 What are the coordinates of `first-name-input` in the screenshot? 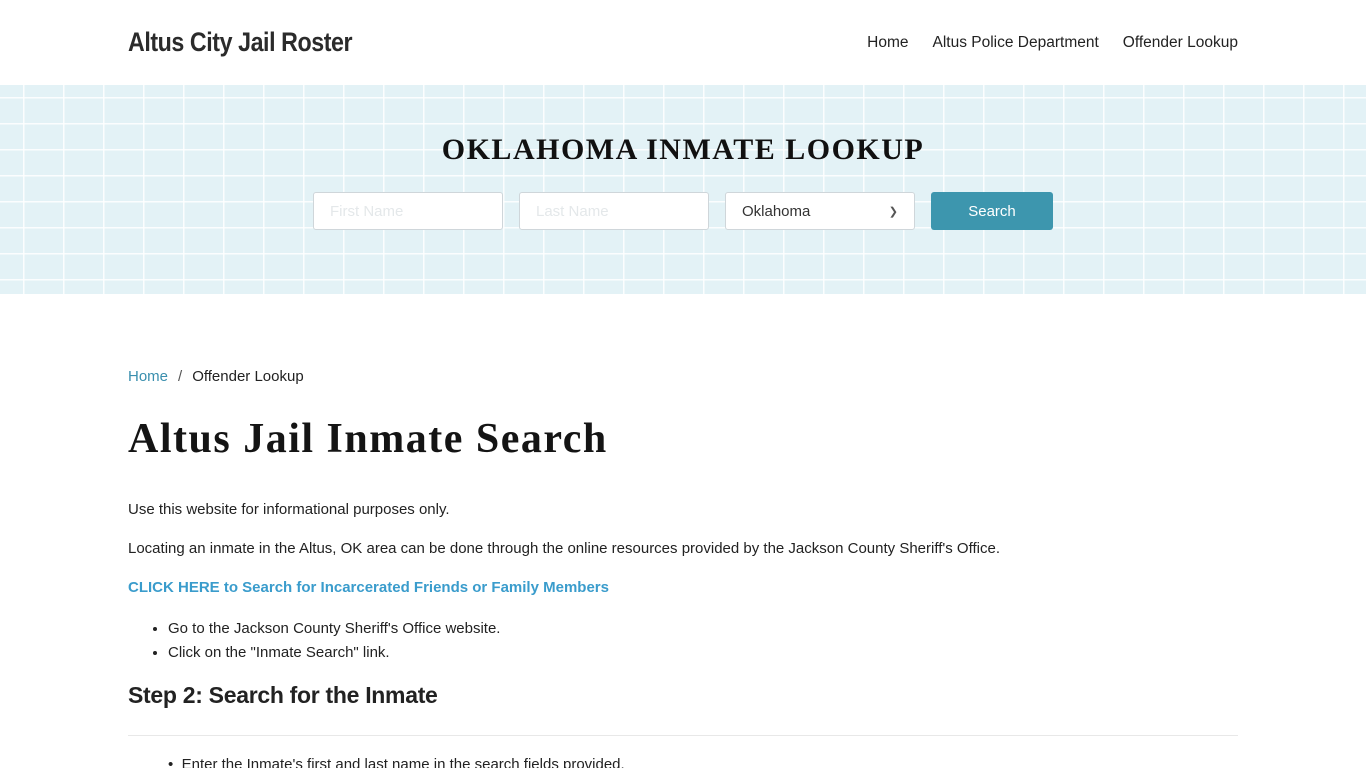 It's located at (408, 211).